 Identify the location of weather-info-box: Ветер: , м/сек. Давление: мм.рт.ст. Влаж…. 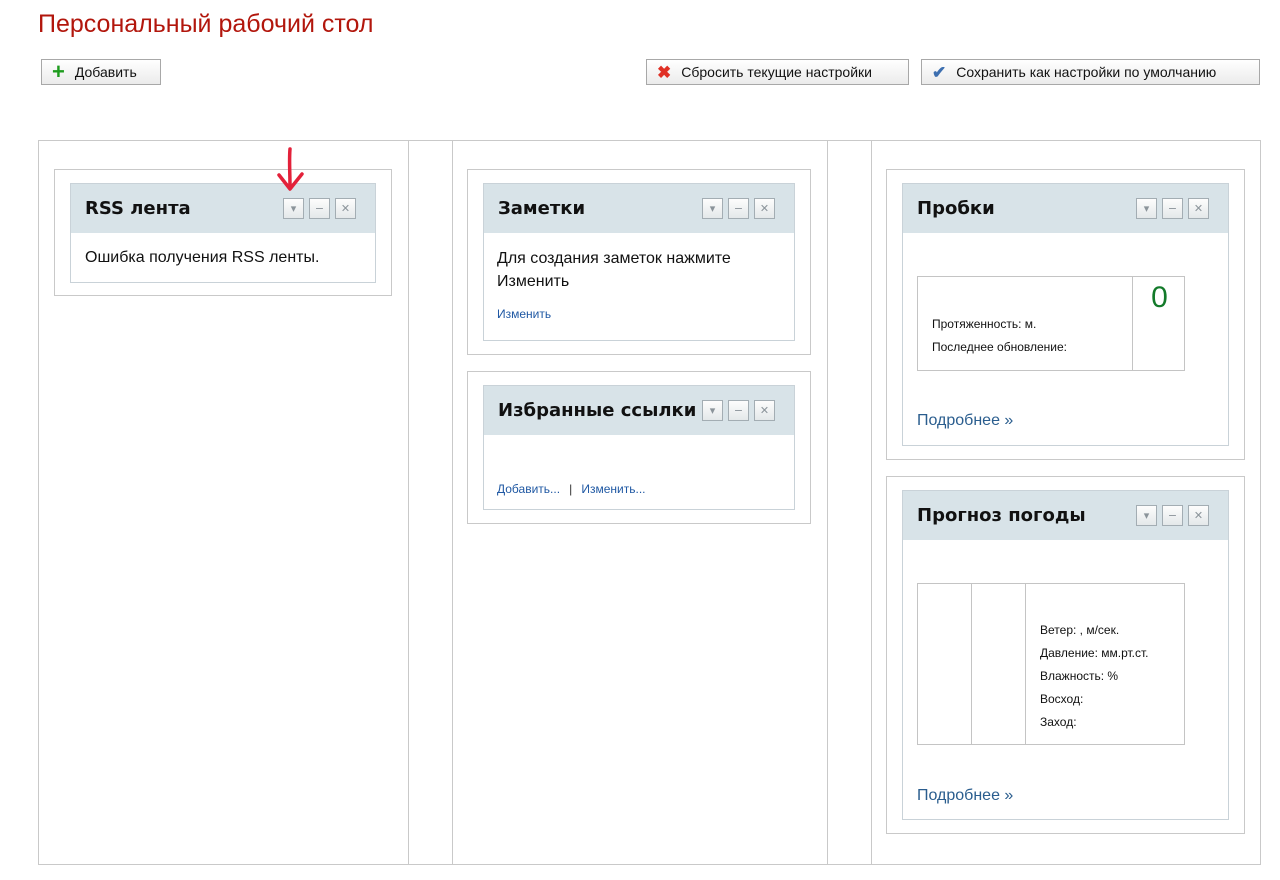
(1051, 664).